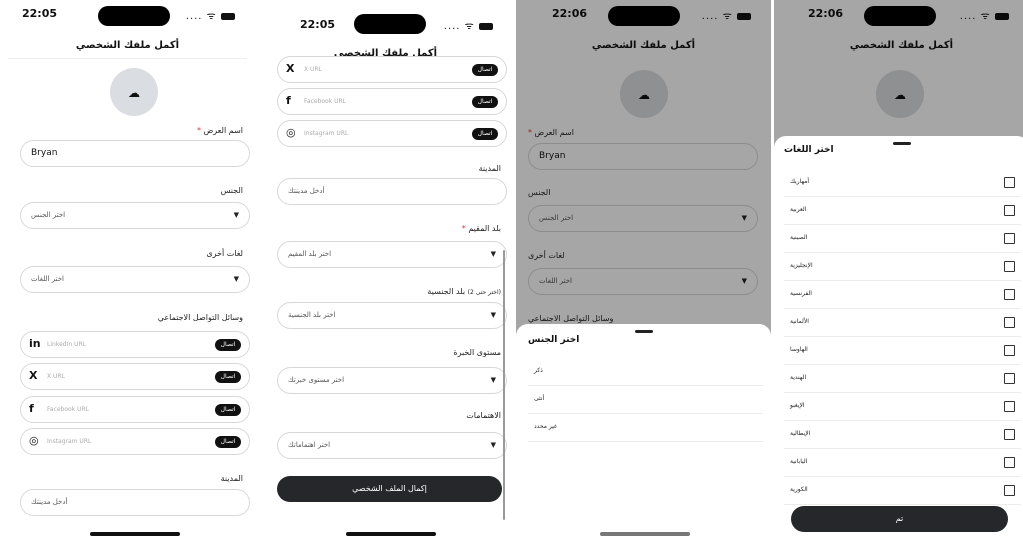 This screenshot has width=1023, height=536. Describe the element at coordinates (135, 344) in the screenshot. I see `linkedin-field: in LinkedIn URL اتصال` at that location.